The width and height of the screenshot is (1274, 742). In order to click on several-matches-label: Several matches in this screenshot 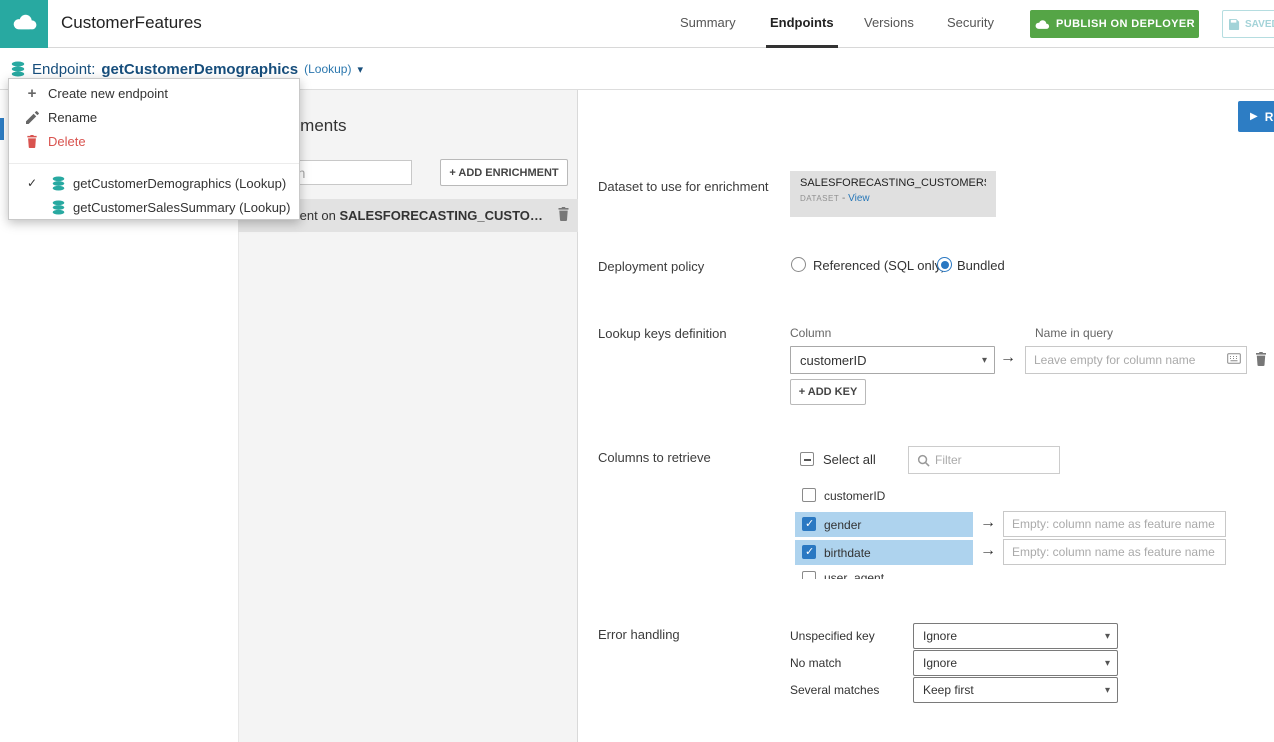, I will do `click(835, 690)`.